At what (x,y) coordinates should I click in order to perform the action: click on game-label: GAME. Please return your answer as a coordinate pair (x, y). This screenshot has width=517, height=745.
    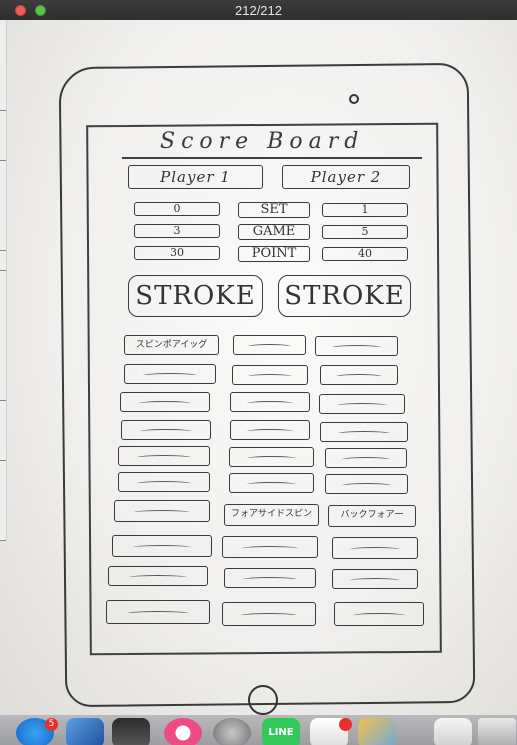
    Looking at the image, I should click on (274, 232).